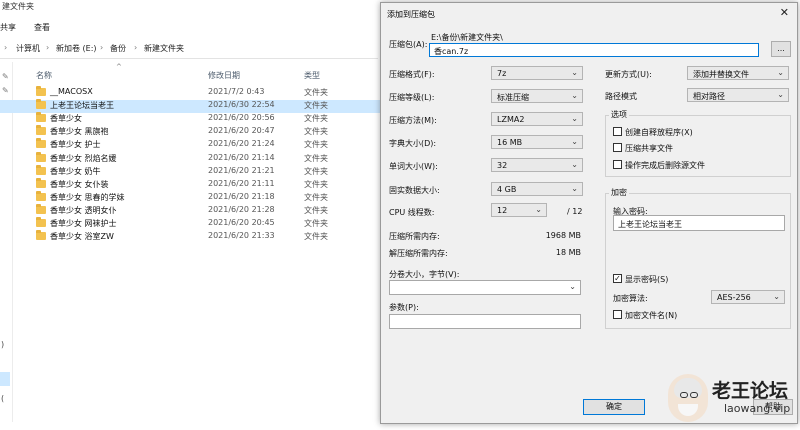  What do you see at coordinates (650, 224) in the screenshot?
I see `password-value: 上老王论坛当老王` at bounding box center [650, 224].